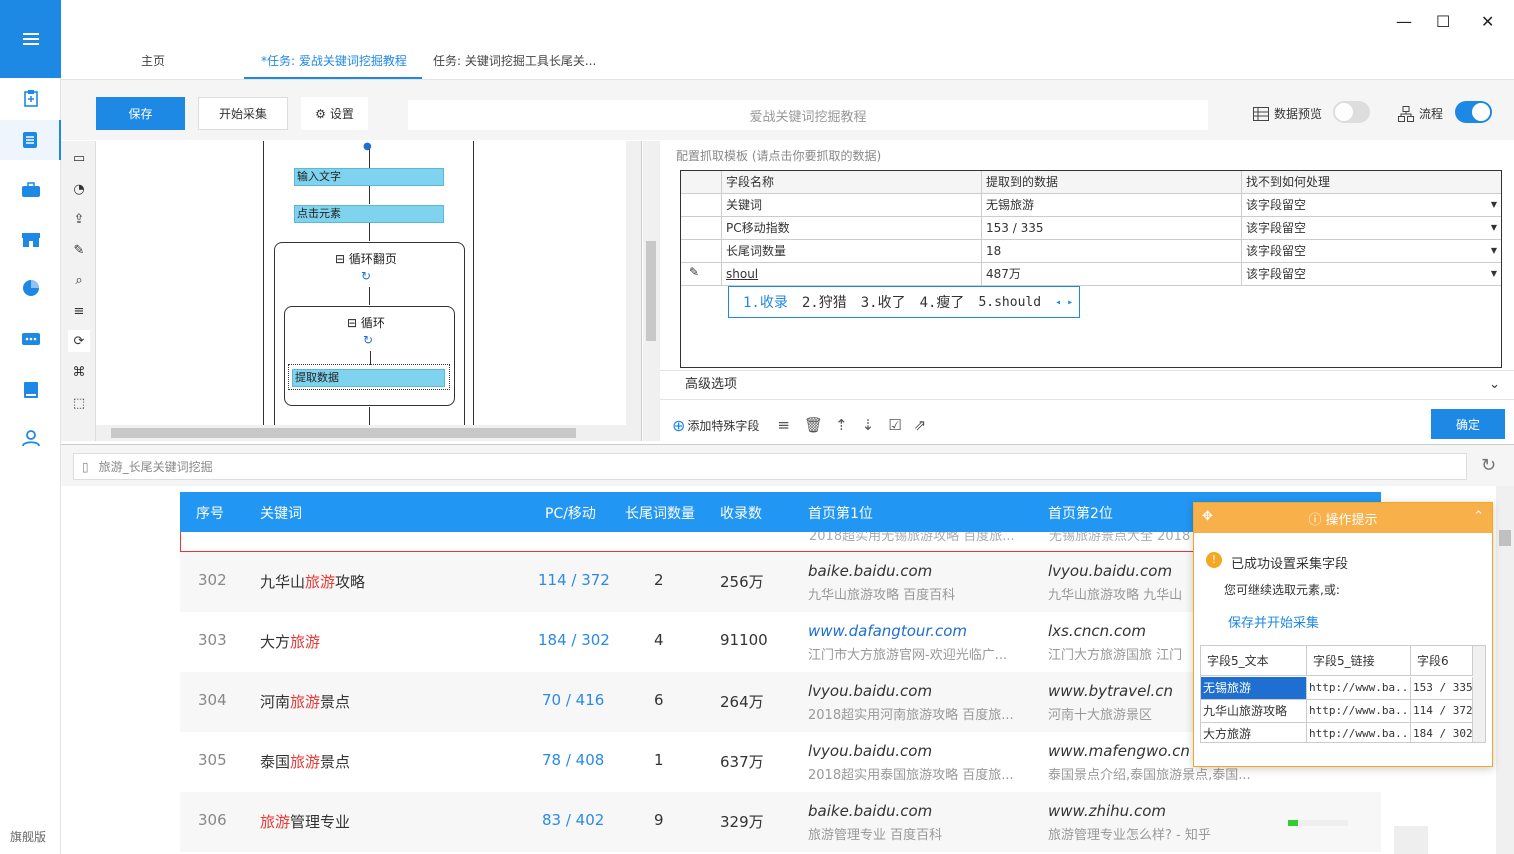 The width and height of the screenshot is (1514, 854). What do you see at coordinates (30, 190) in the screenshot?
I see `toolbox-icon` at bounding box center [30, 190].